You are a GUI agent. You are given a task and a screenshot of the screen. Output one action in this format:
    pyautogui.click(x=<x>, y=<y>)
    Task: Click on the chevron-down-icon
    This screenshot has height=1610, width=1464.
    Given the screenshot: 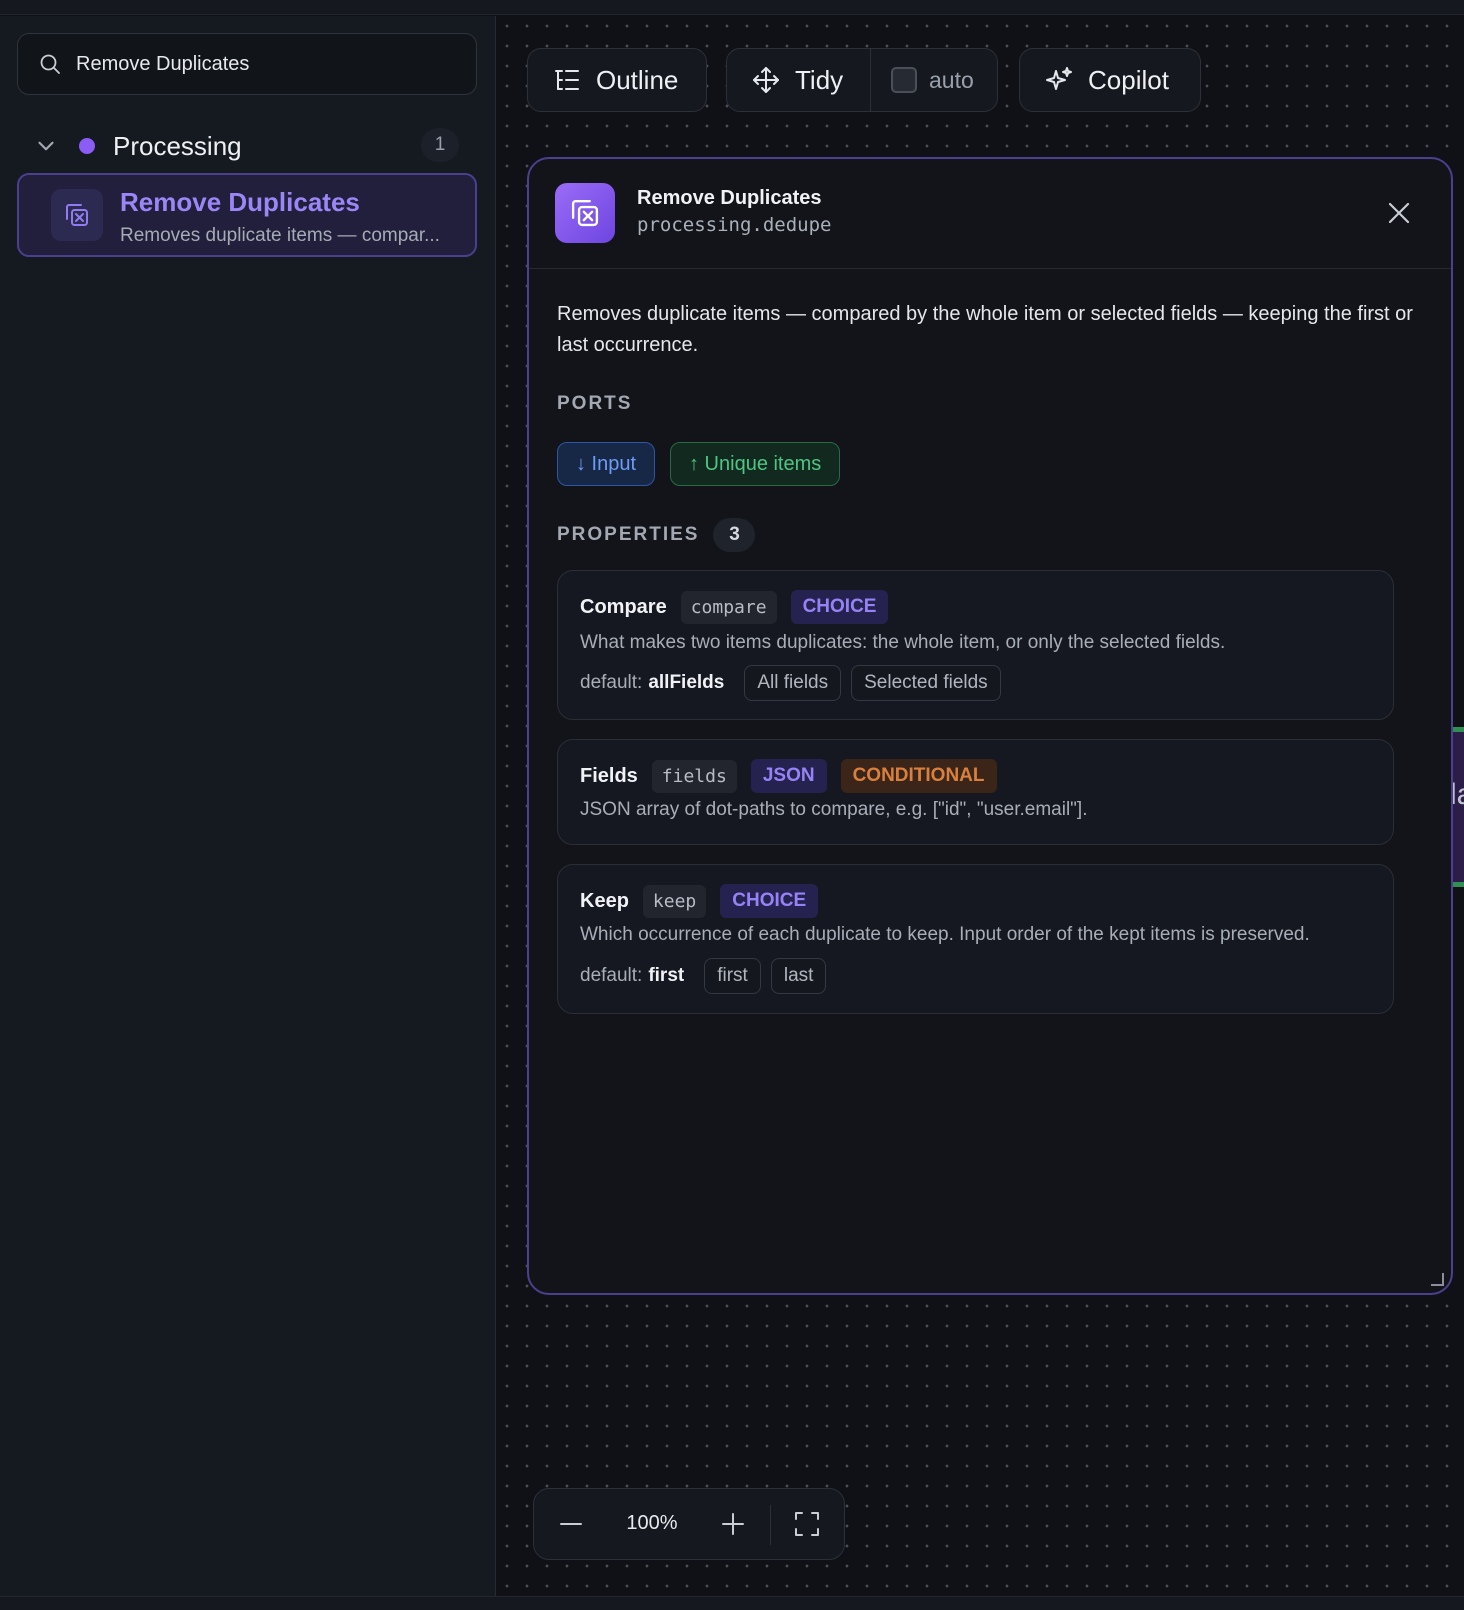 What is the action you would take?
    pyautogui.click(x=46, y=146)
    